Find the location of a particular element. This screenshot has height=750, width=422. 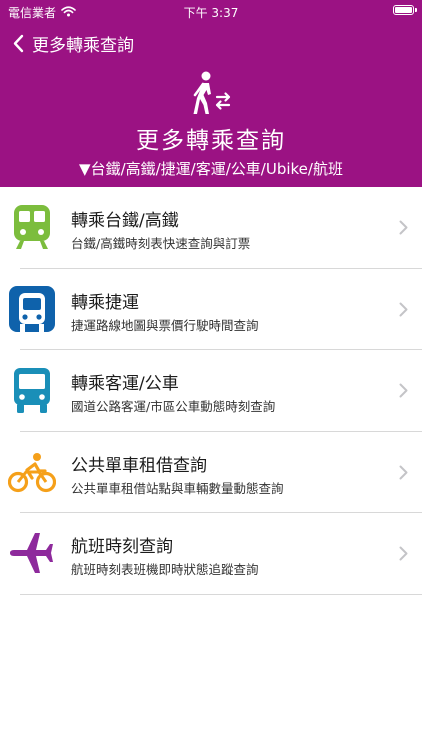

item-description: 公共單車租借站點與車輛數量動態查詢 is located at coordinates (177, 488).